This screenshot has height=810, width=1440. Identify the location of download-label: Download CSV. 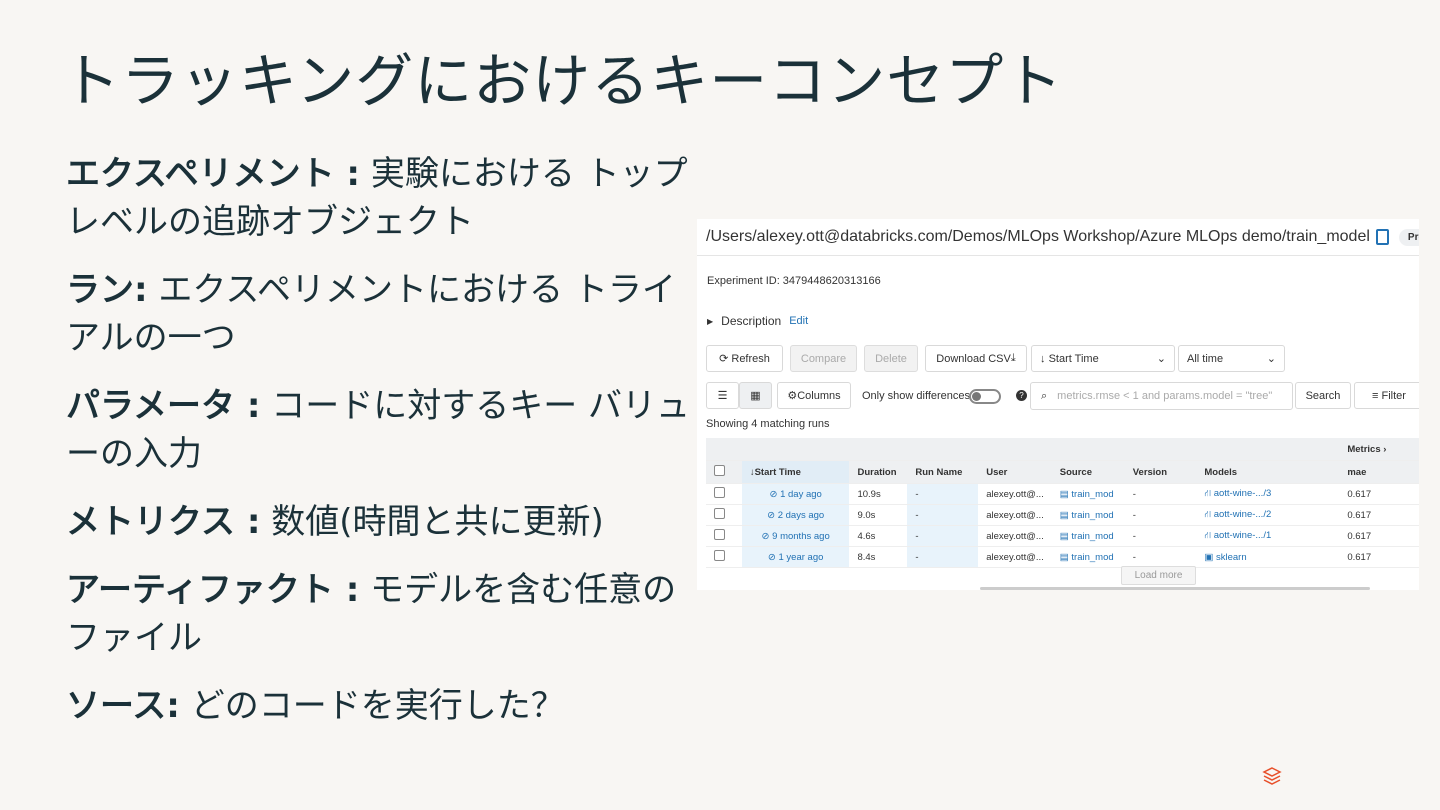
(973, 358).